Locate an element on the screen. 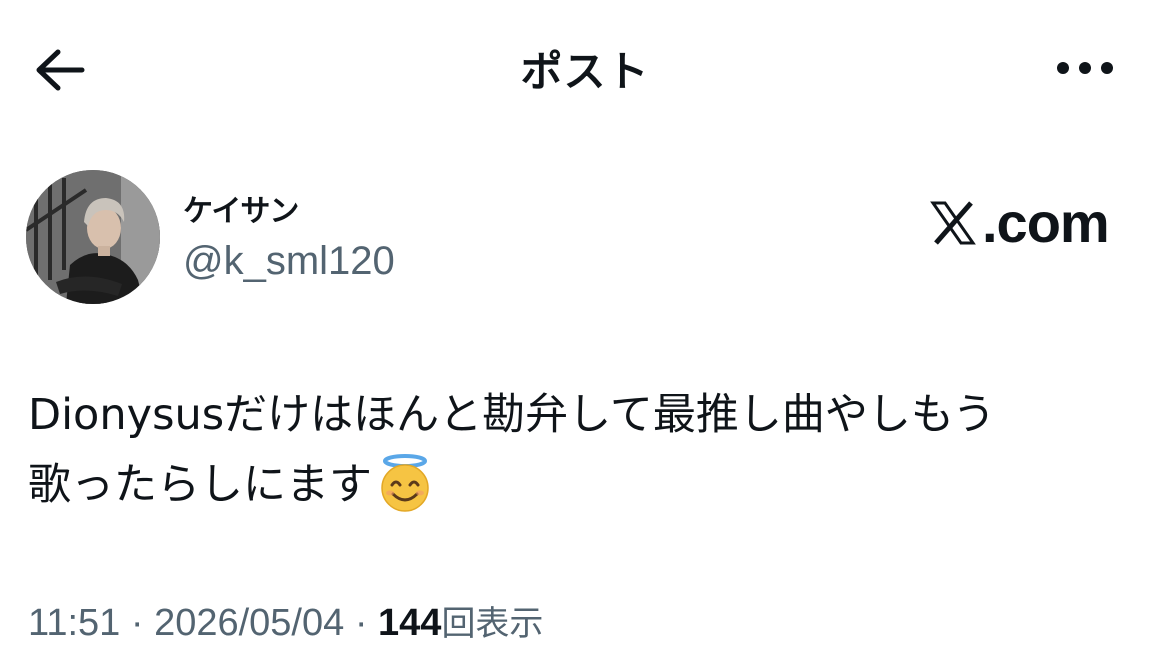 This screenshot has width=1170, height=648. watermark-text: .com is located at coordinates (1046, 222).